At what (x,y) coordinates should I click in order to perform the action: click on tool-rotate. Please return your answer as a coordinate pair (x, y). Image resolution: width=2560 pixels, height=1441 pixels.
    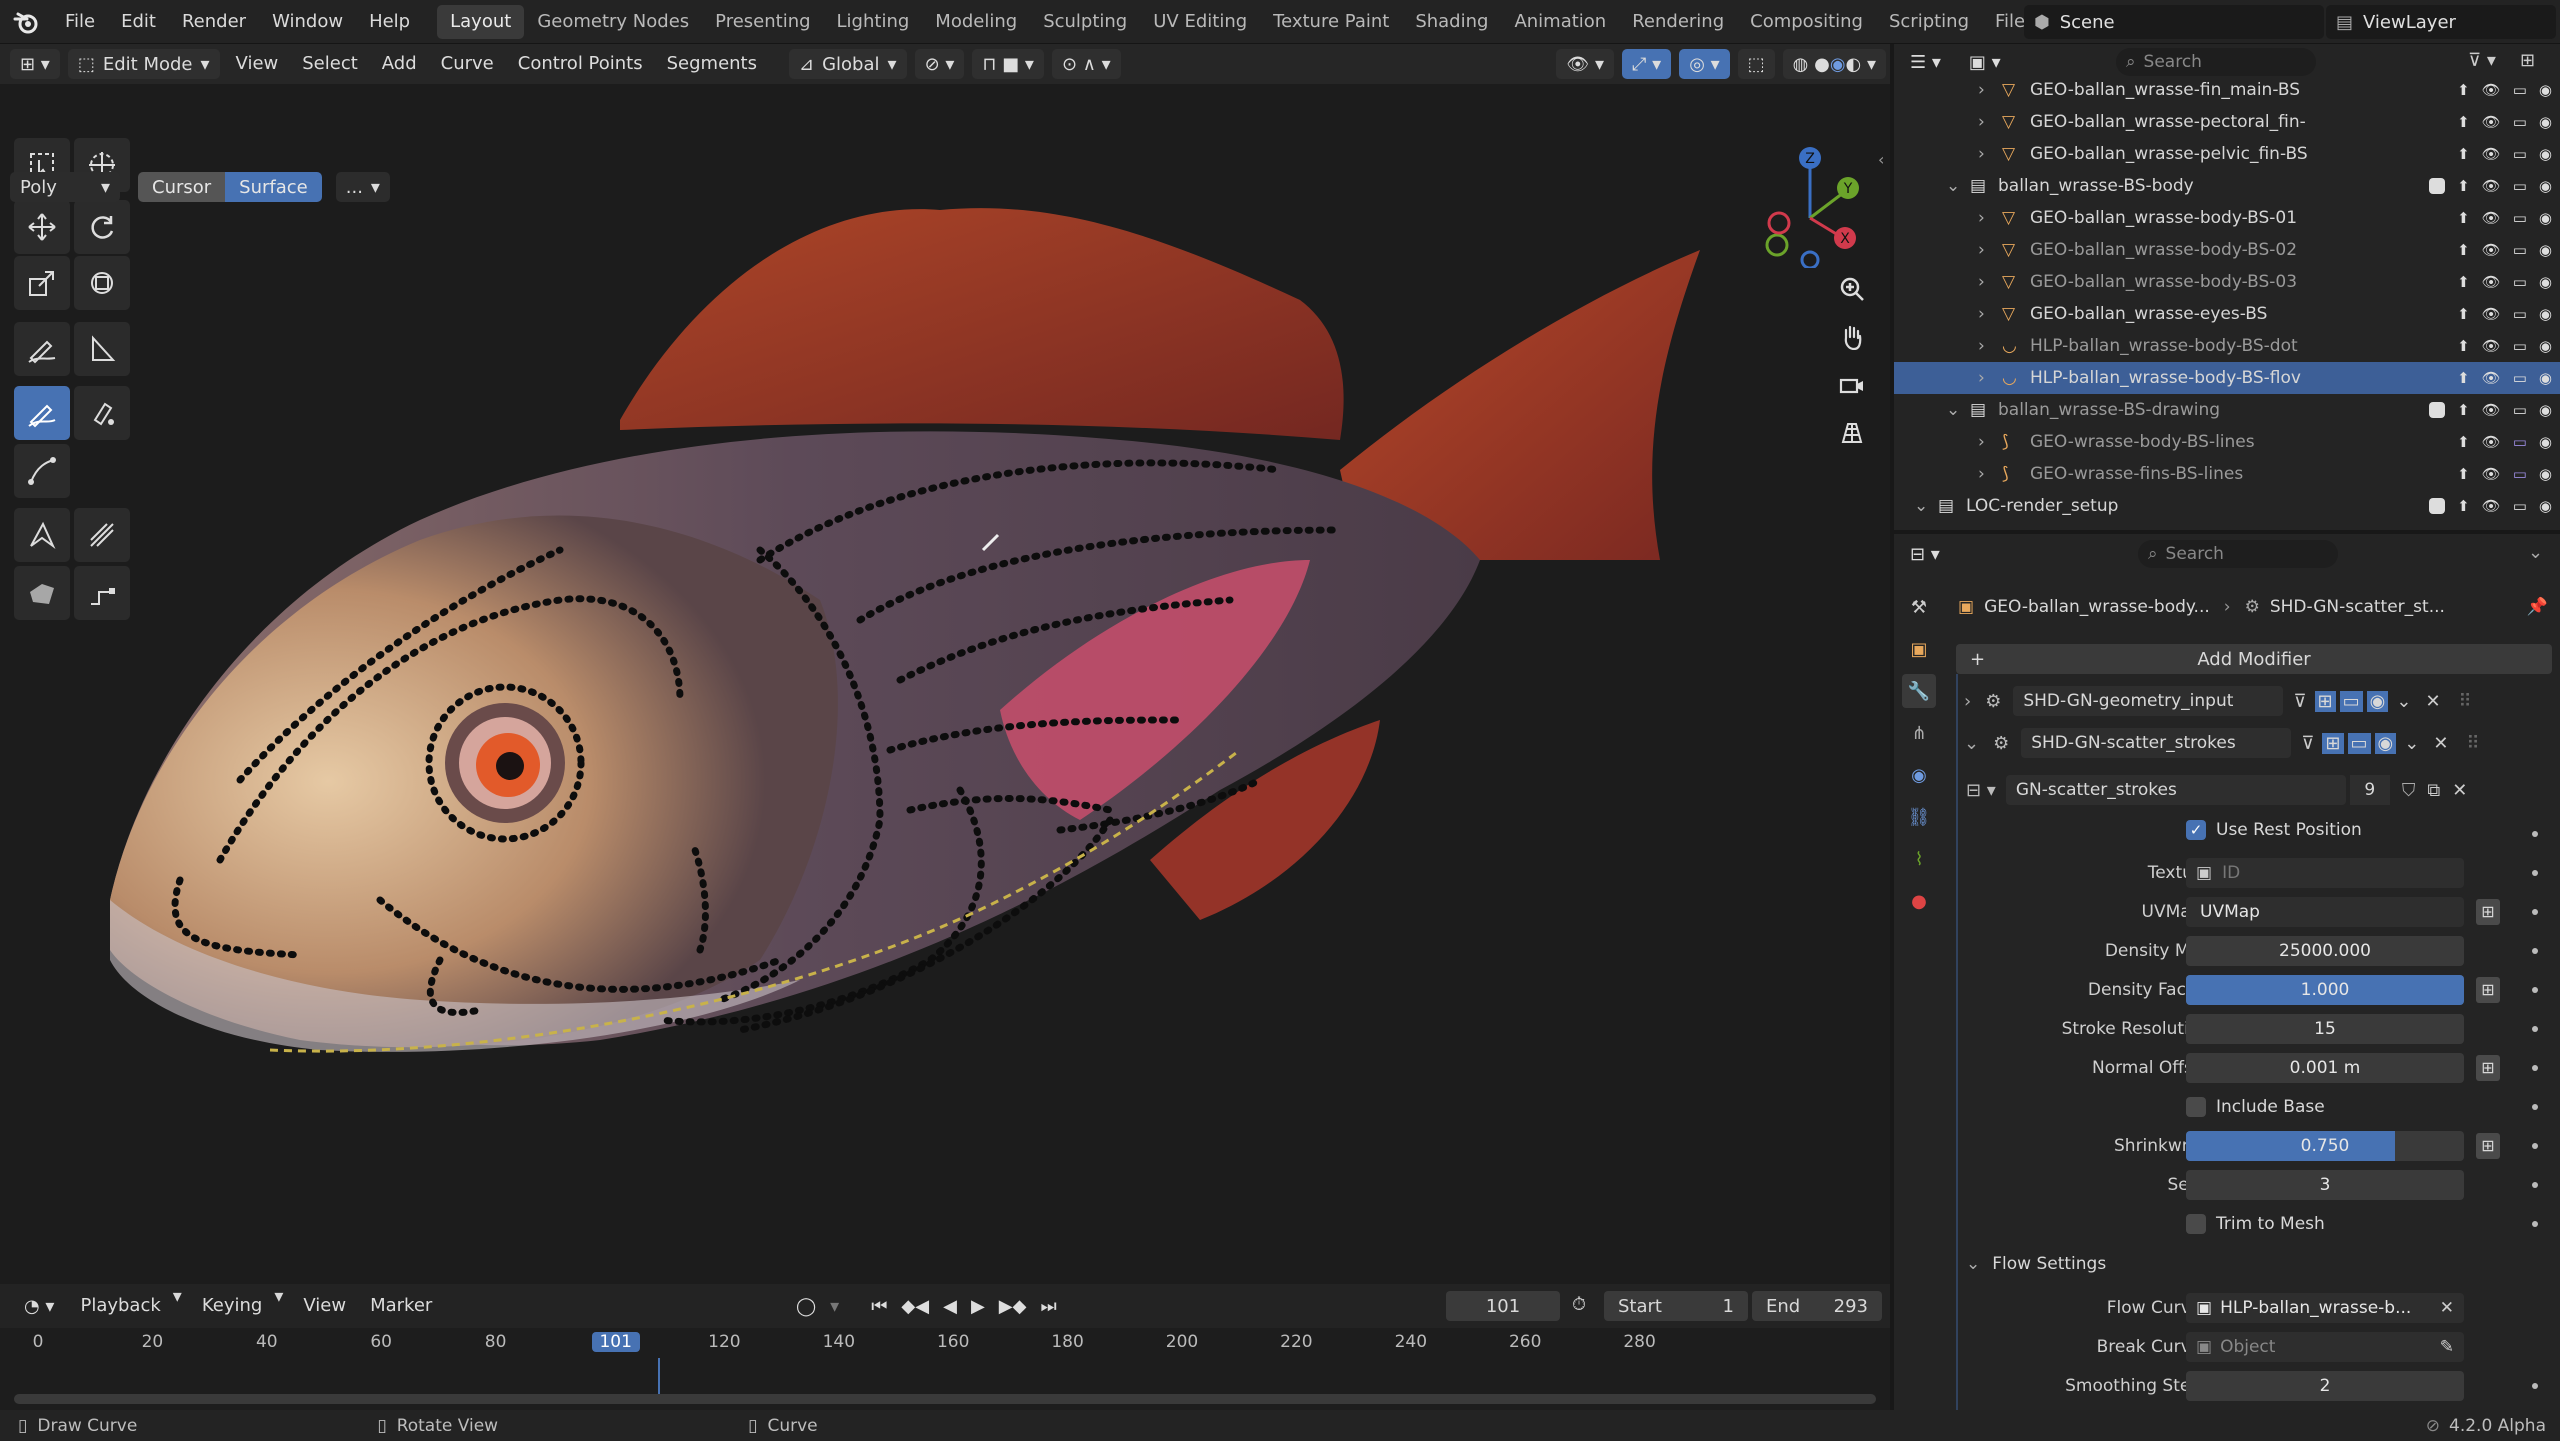
    Looking at the image, I should click on (102, 227).